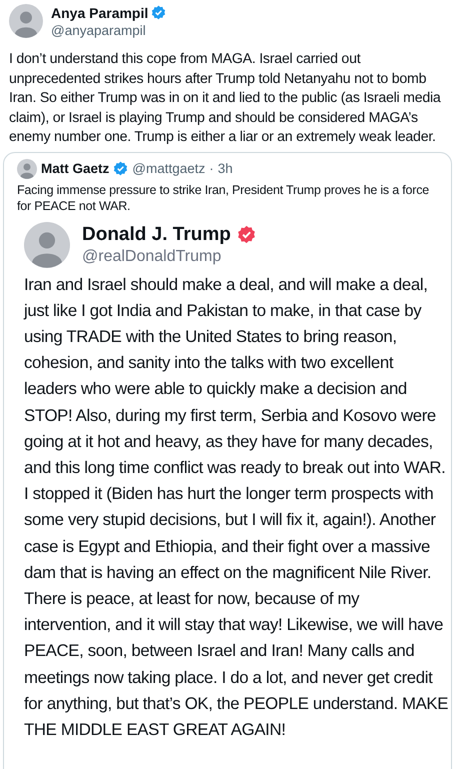 This screenshot has height=769, width=456. Describe the element at coordinates (225, 168) in the screenshot. I see `post-time: 3h` at that location.